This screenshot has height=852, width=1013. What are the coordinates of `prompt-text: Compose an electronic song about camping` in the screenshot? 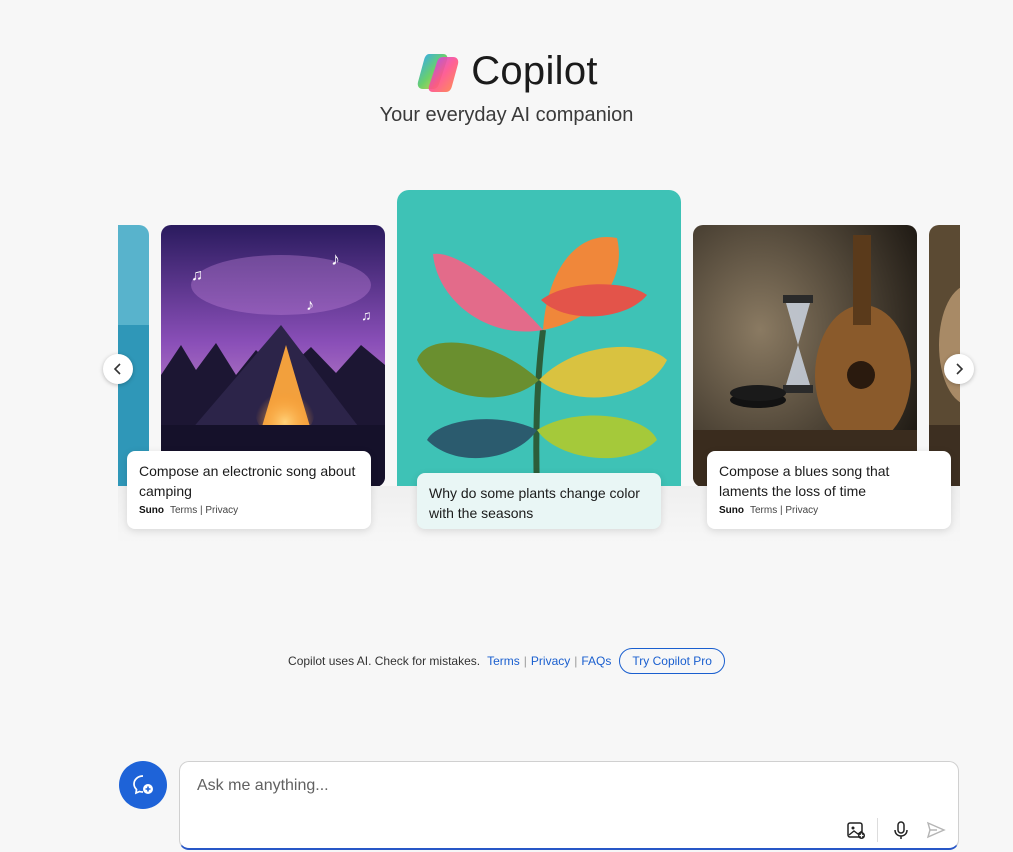 It's located at (247, 481).